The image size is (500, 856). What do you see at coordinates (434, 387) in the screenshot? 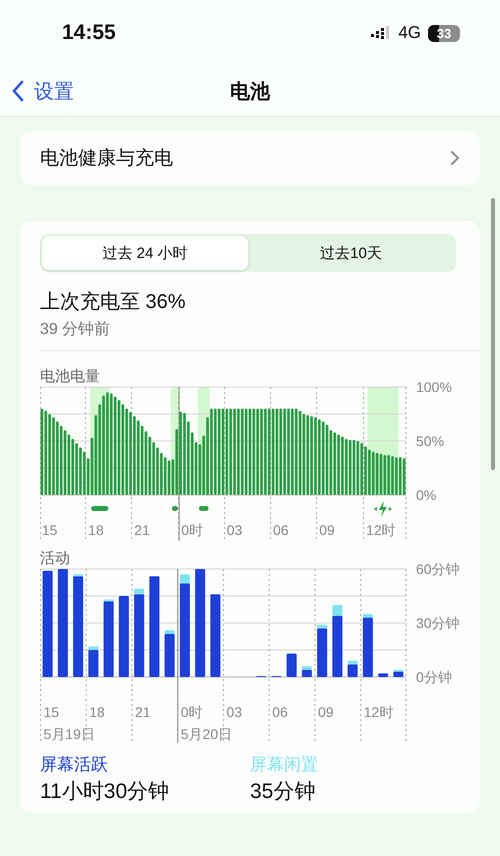
I see `axis-label: 100%` at bounding box center [434, 387].